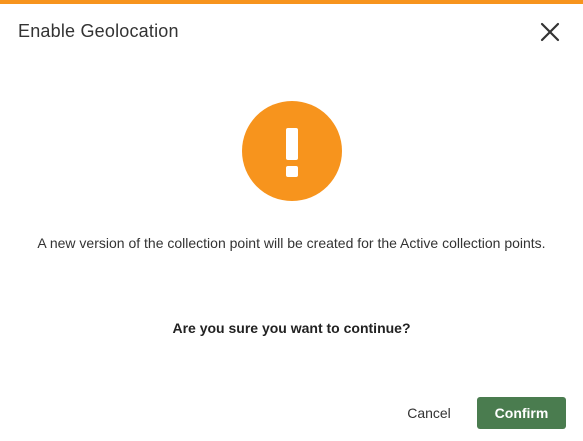  I want to click on close-button, so click(550, 32).